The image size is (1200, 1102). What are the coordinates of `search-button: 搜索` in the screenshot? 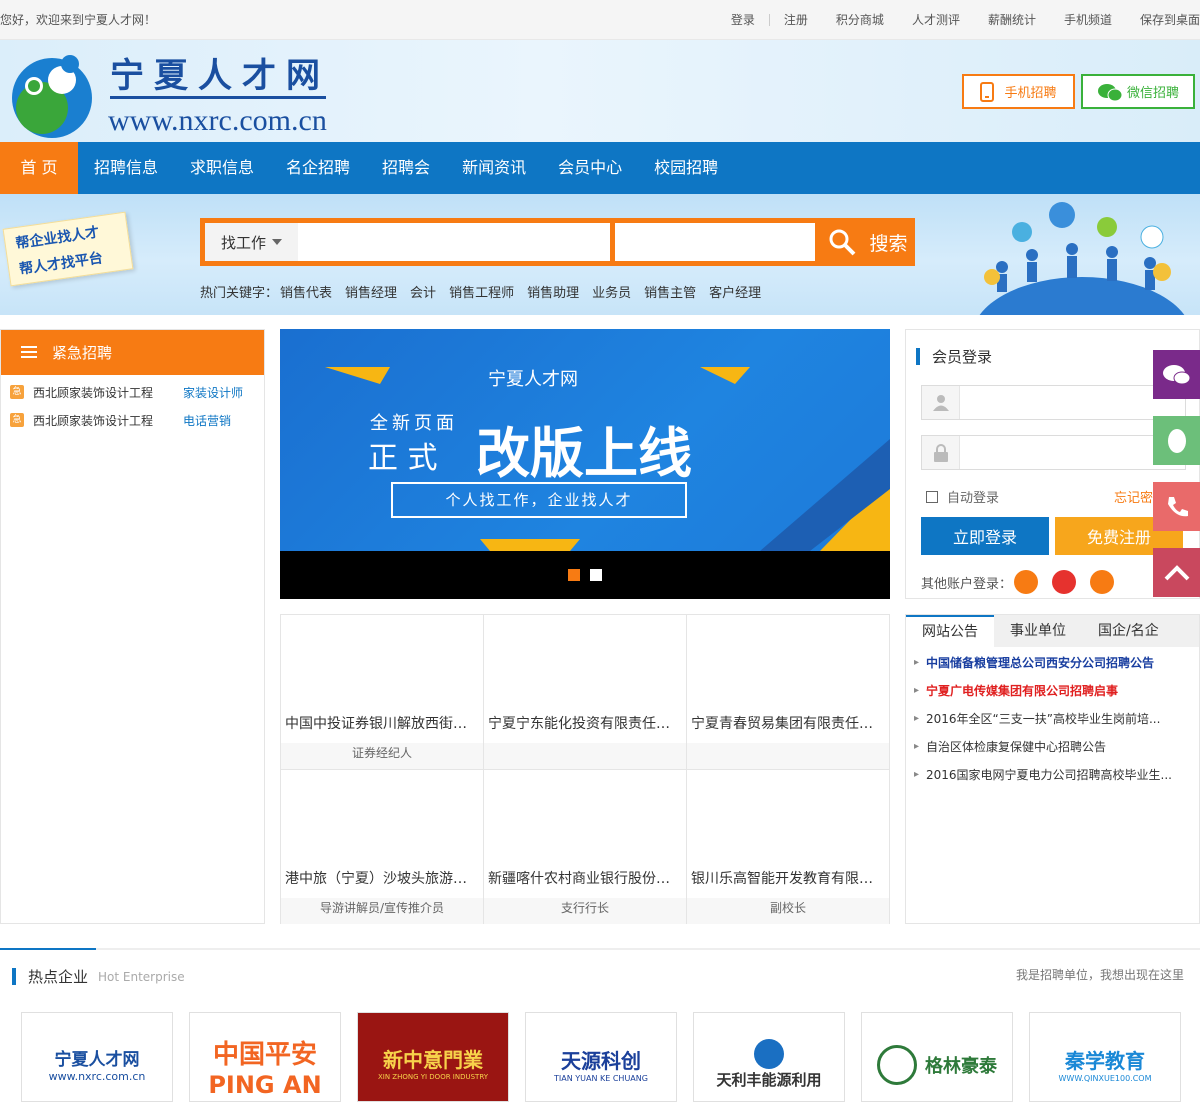 It's located at (867, 242).